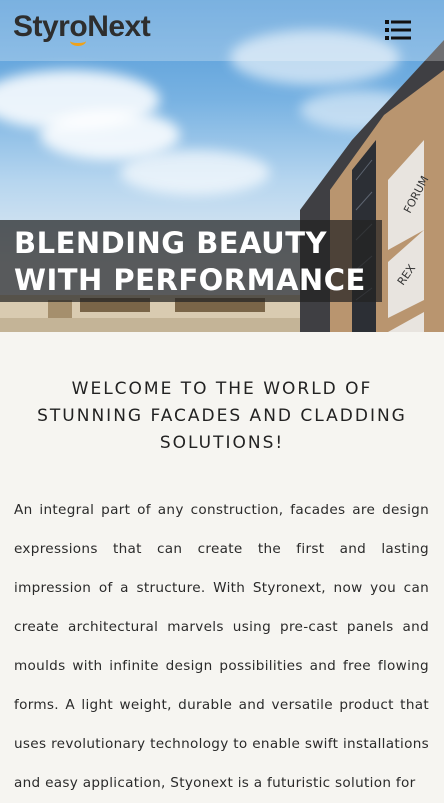 The width and height of the screenshot is (444, 803). I want to click on hamburger-menu-icon, so click(398, 30).